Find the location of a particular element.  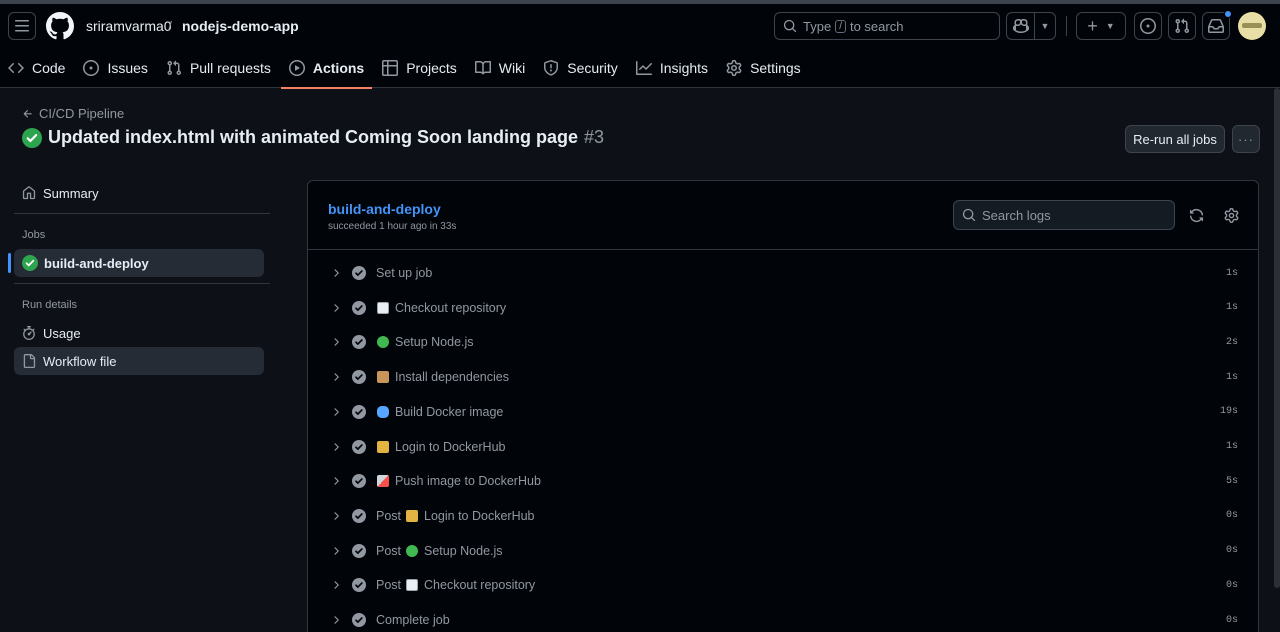

refresh-button is located at coordinates (1196, 215).